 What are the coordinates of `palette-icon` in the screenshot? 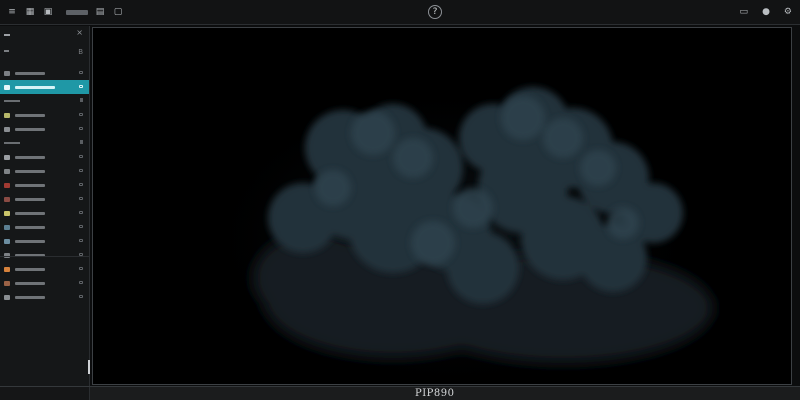 It's located at (7, 199).